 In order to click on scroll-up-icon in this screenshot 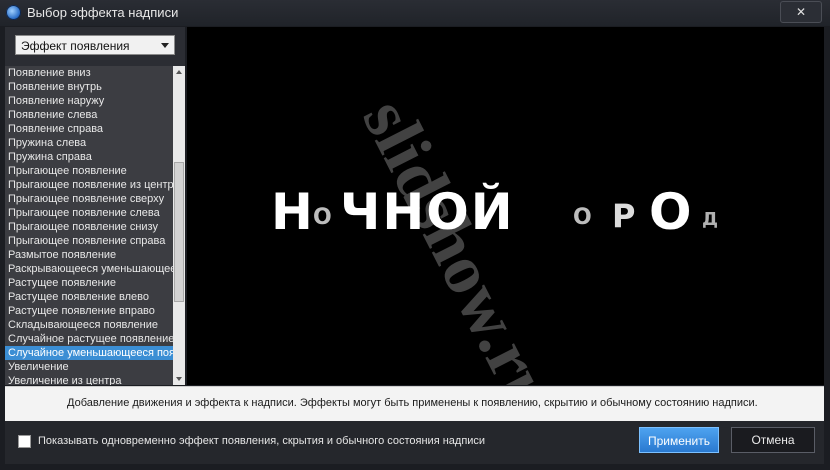, I will do `click(179, 72)`.